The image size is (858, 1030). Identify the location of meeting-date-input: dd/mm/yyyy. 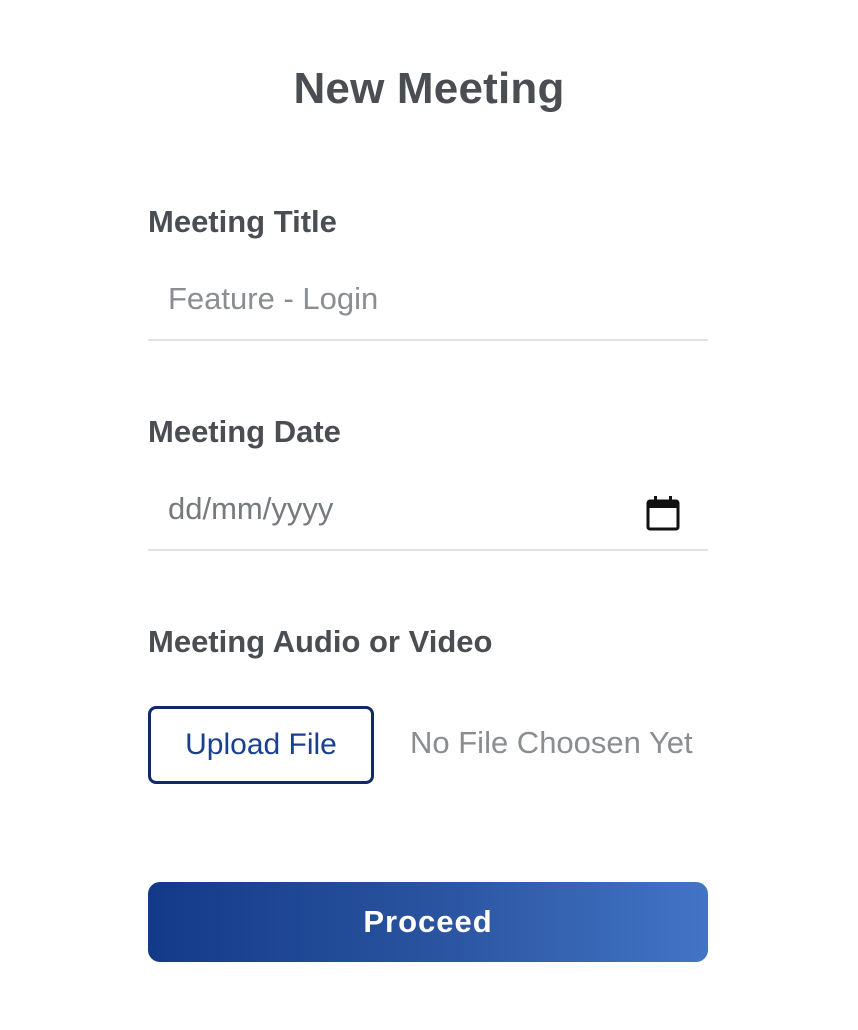
(428, 513).